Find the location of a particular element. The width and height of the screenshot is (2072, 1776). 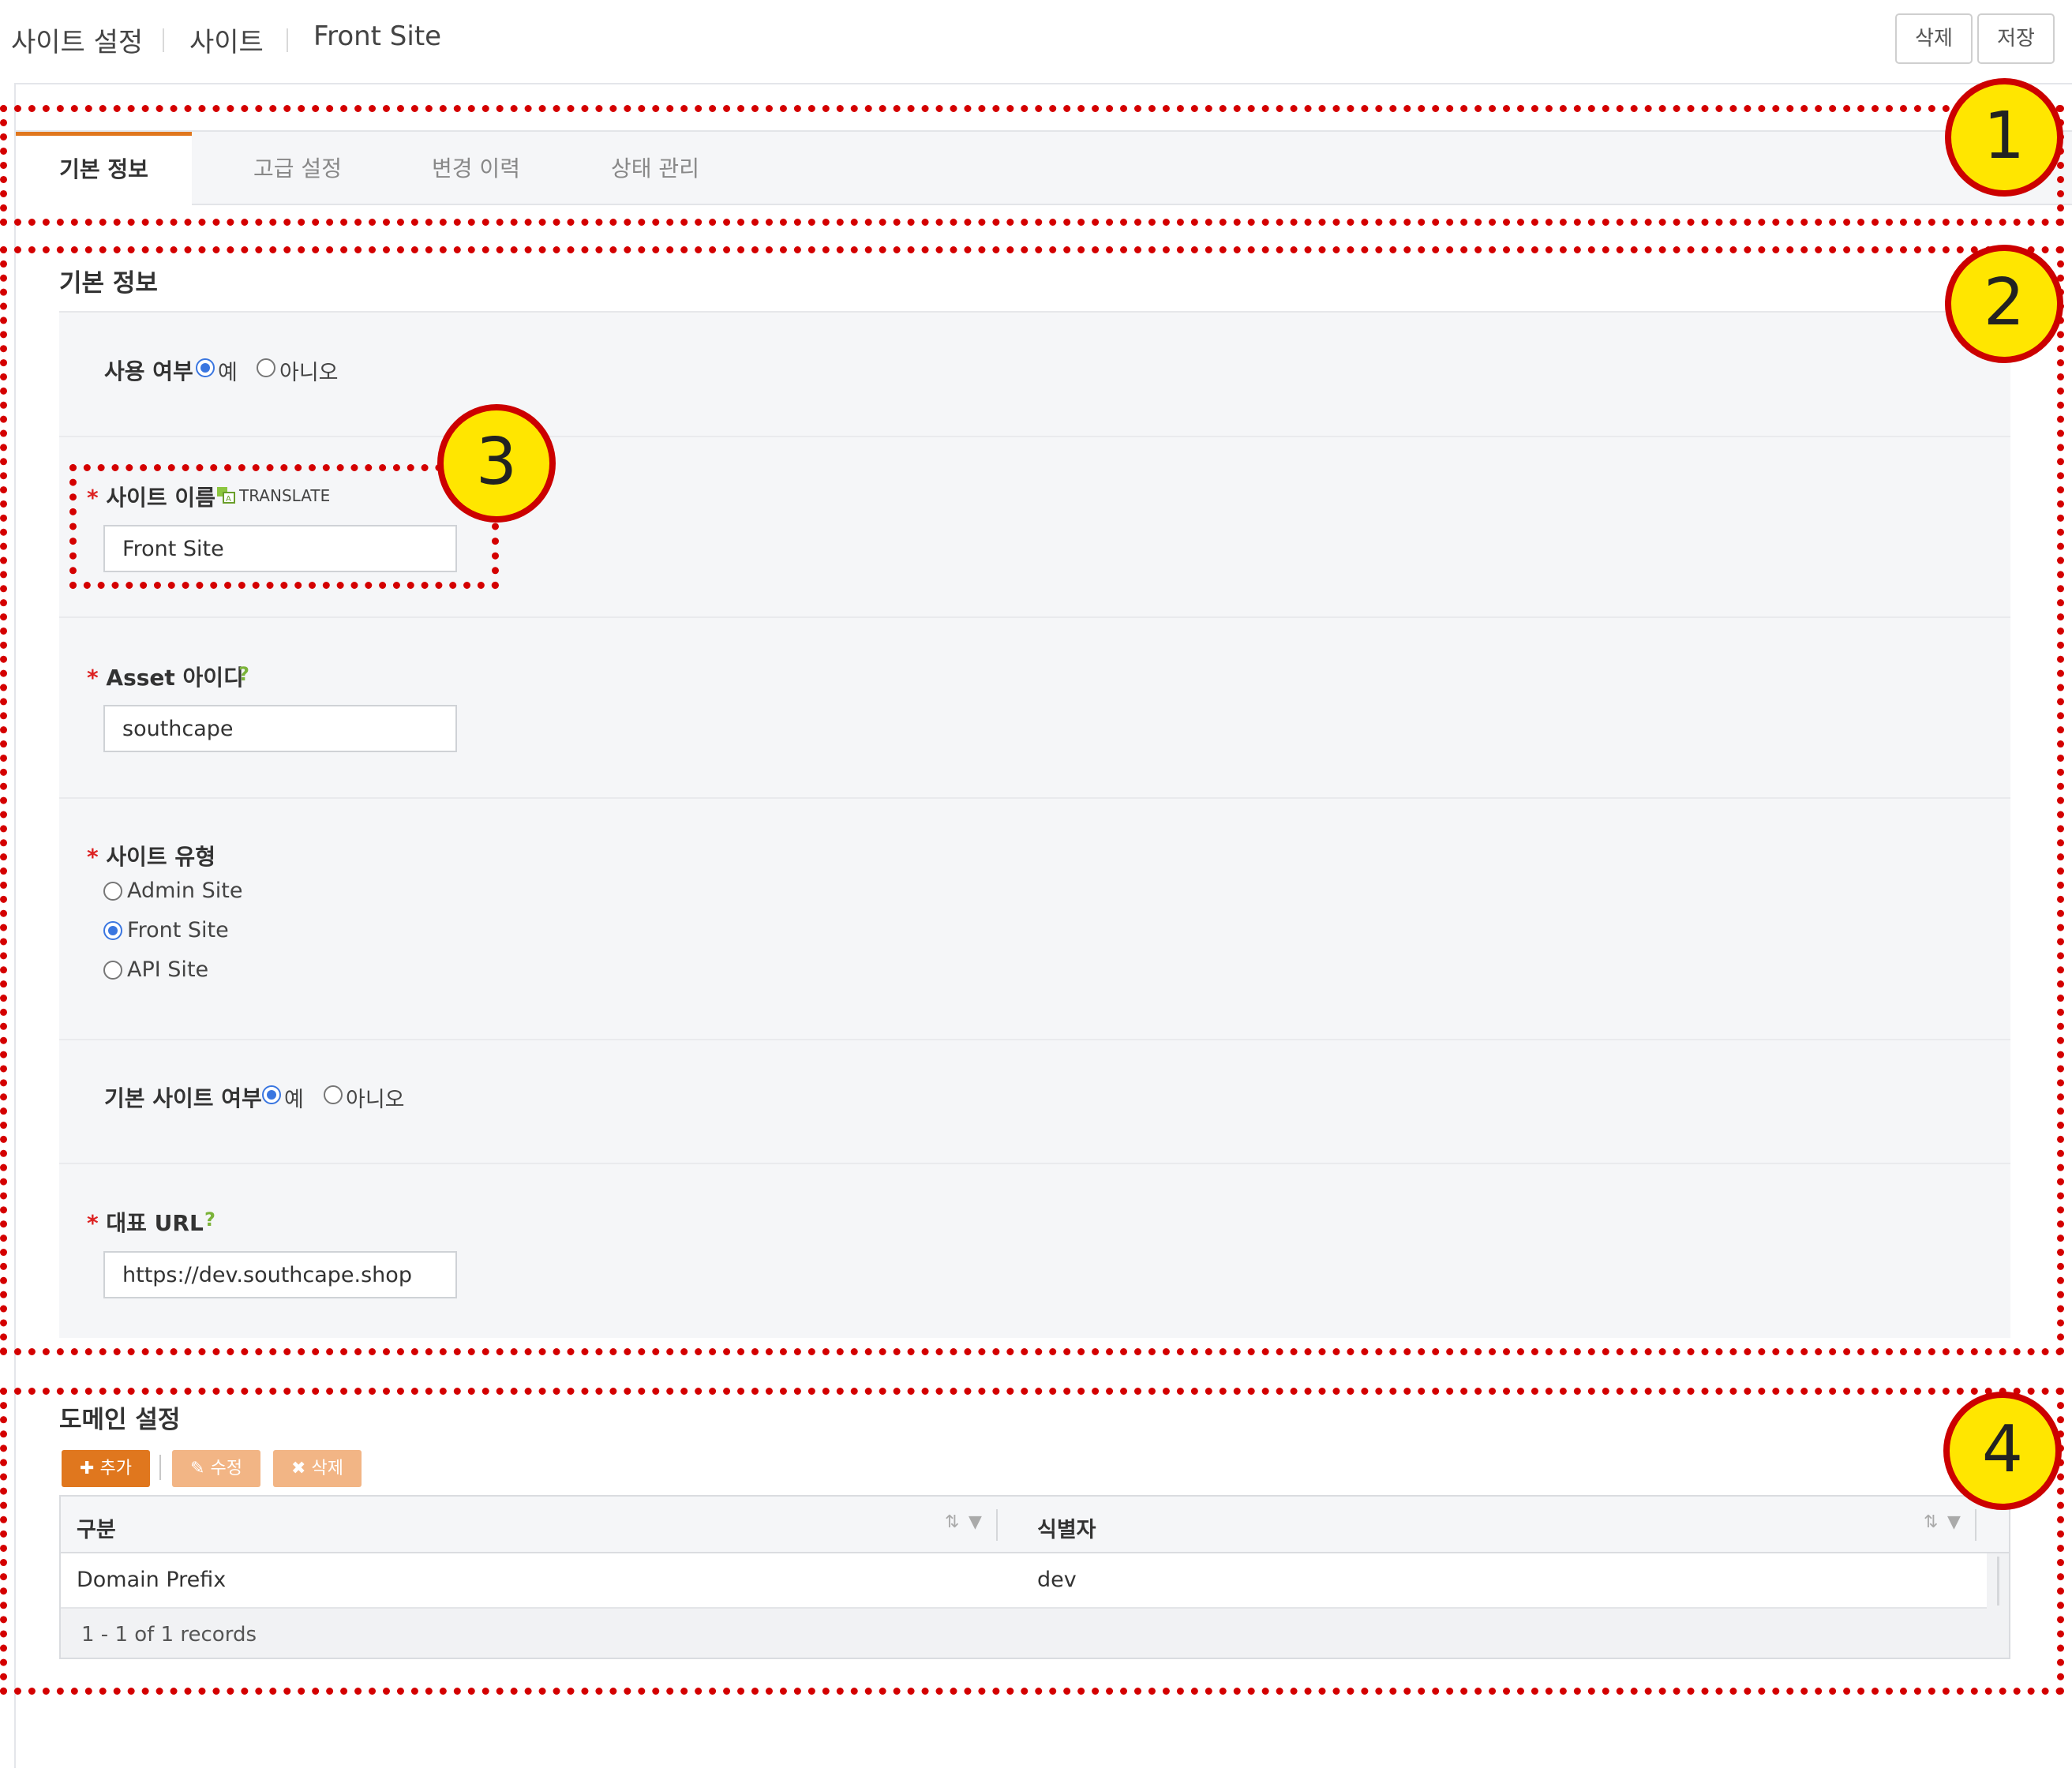

annotation-badge-1: 1 is located at coordinates (2004, 137).